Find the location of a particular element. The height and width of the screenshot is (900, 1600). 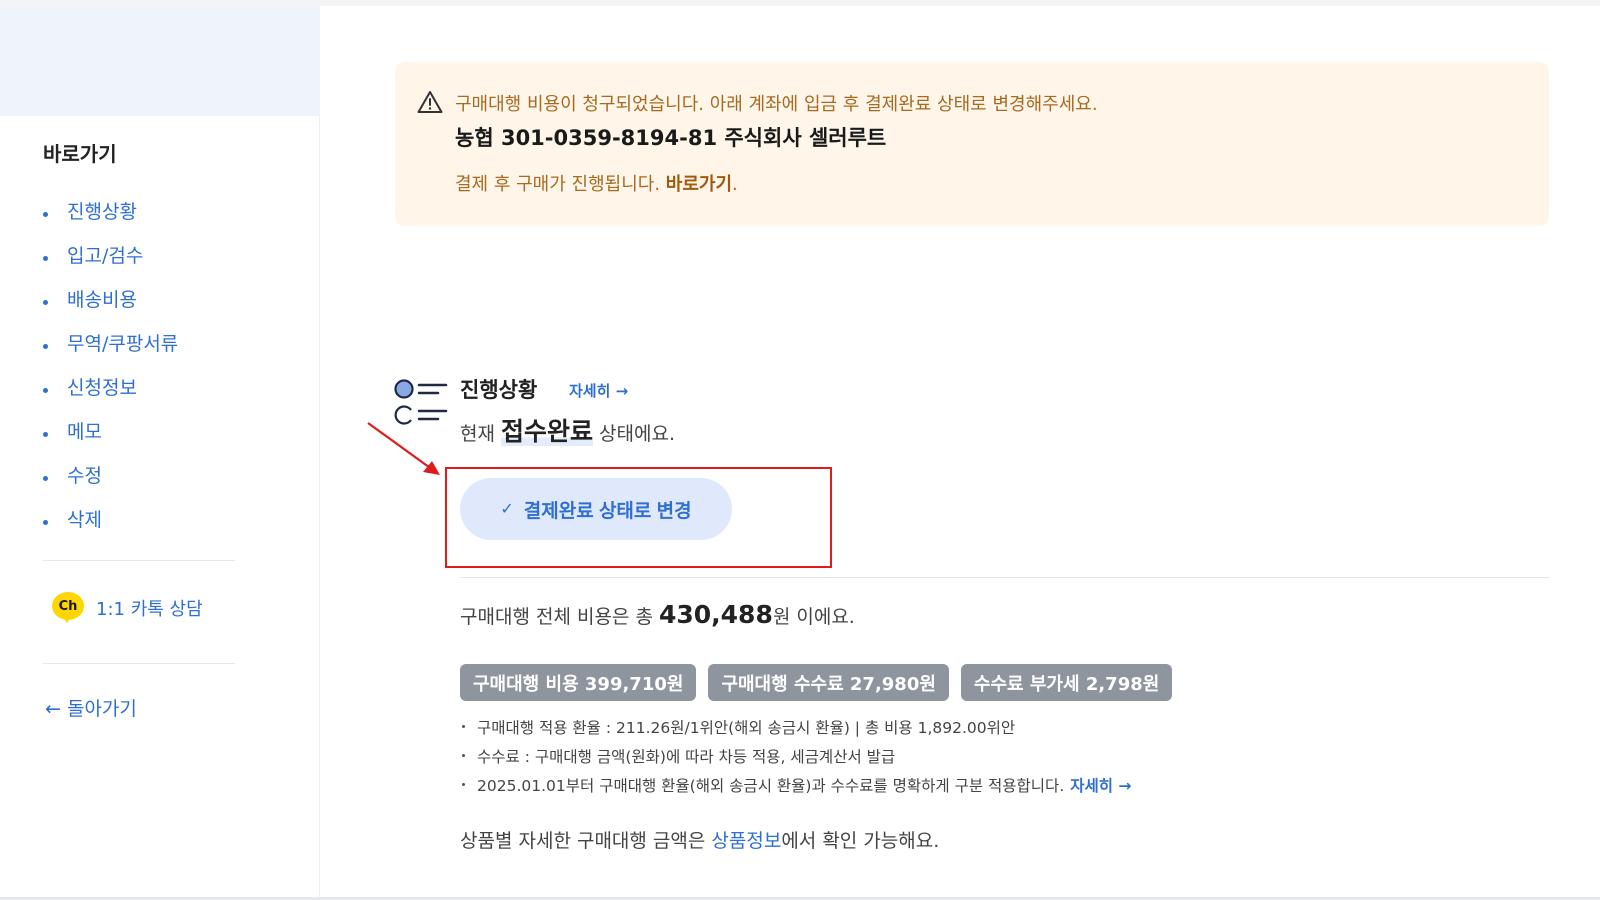

back-link: ← 돌아가기 is located at coordinates (91, 707).